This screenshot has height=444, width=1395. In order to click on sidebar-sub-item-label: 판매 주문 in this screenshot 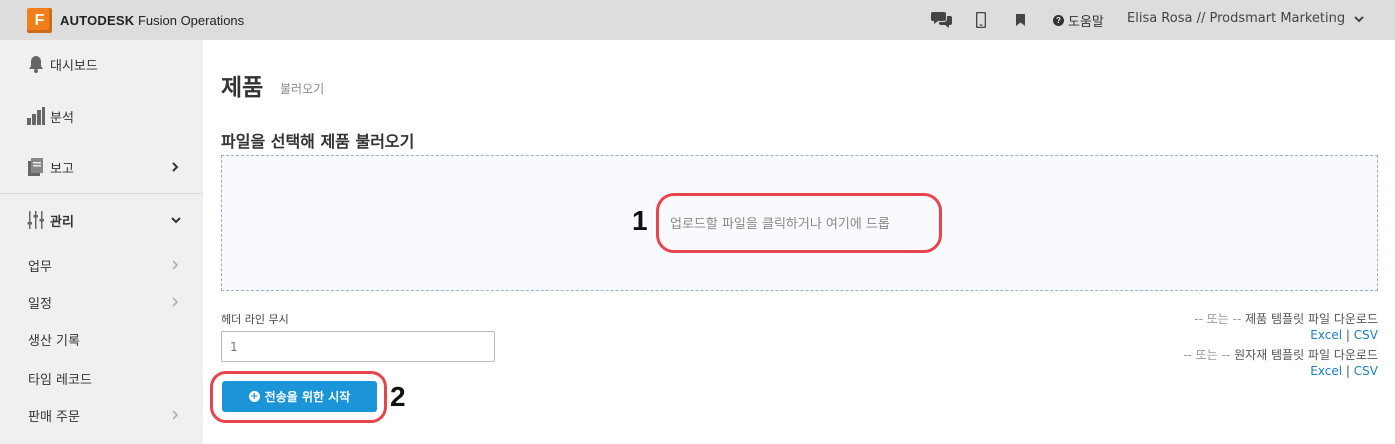, I will do `click(54, 417)`.